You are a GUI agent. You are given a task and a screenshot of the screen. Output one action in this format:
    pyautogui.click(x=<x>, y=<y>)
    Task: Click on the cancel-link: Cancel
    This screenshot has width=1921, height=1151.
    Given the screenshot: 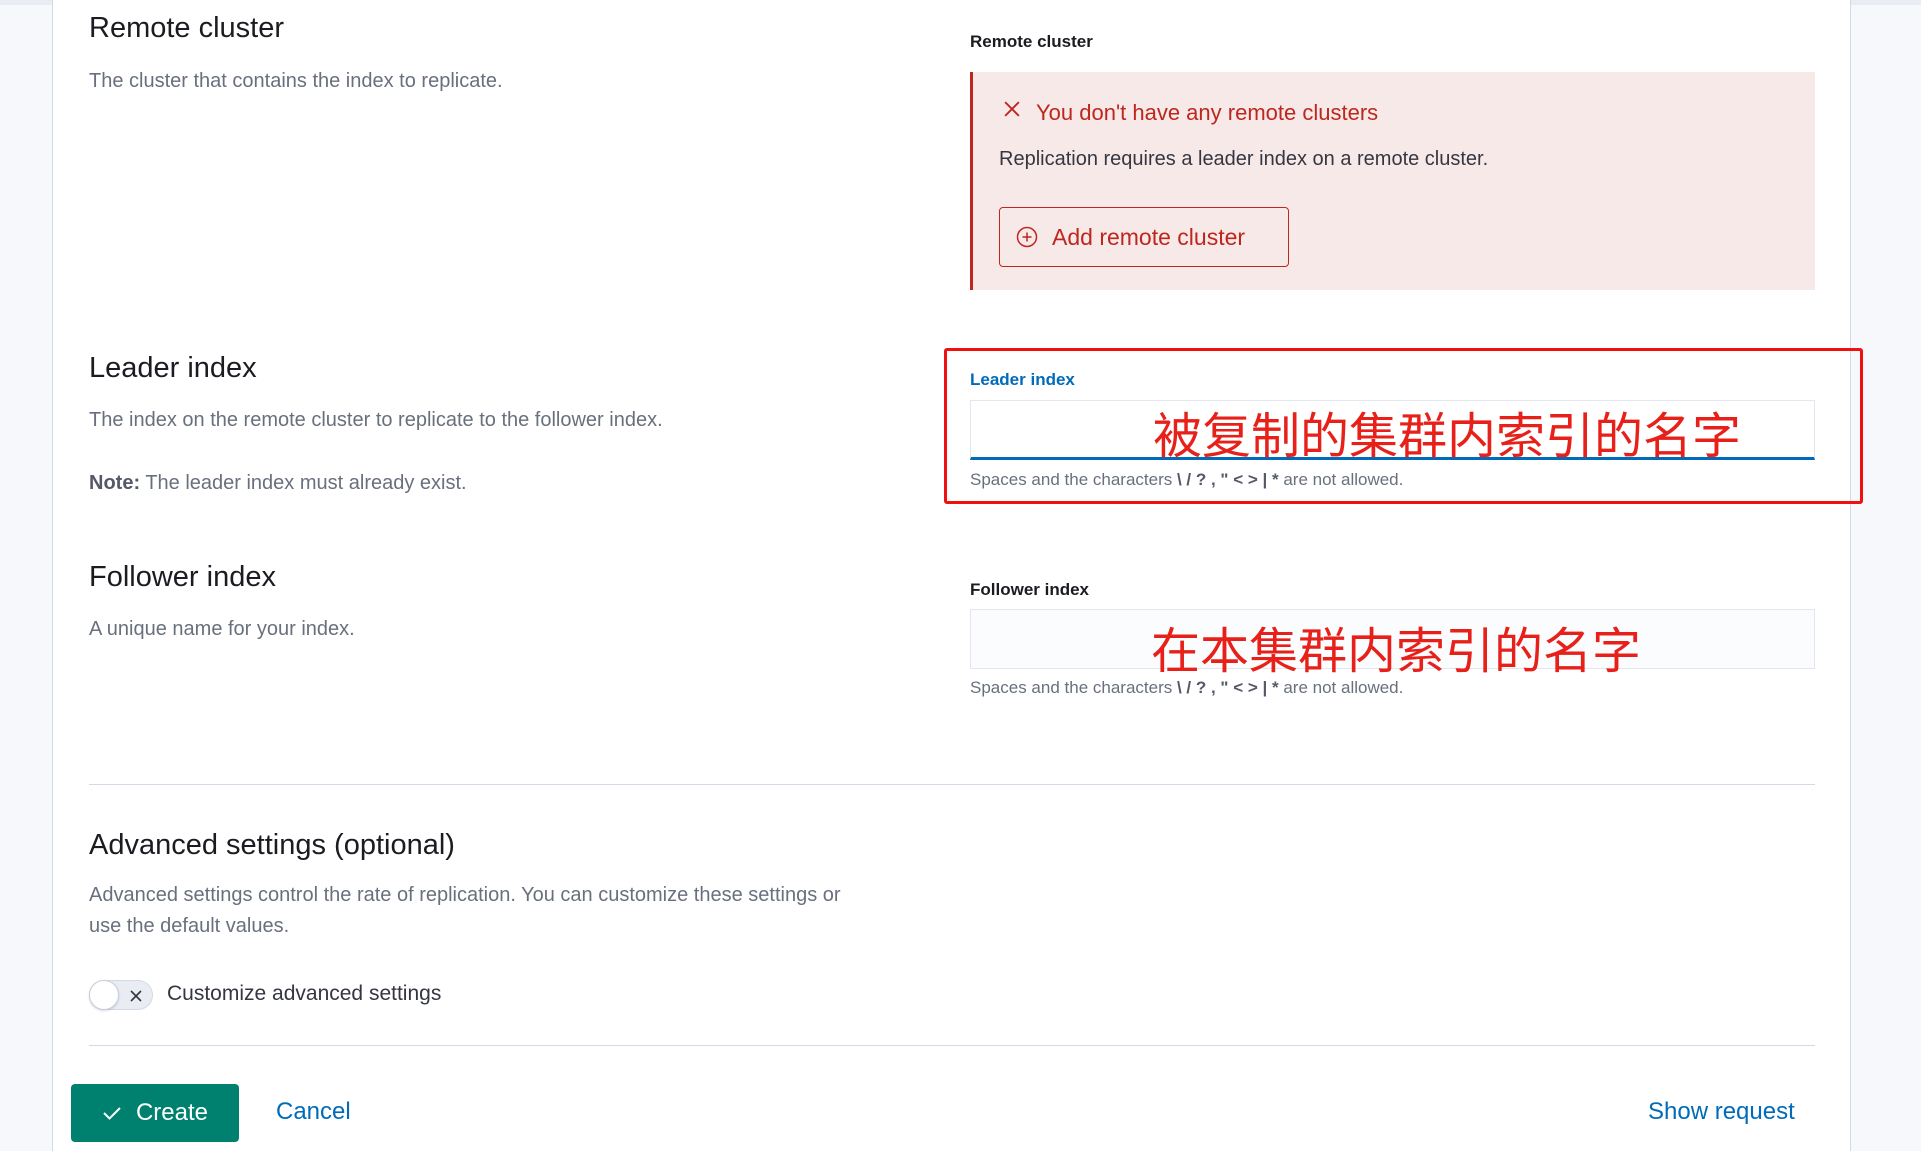 What is the action you would take?
    pyautogui.click(x=313, y=1112)
    